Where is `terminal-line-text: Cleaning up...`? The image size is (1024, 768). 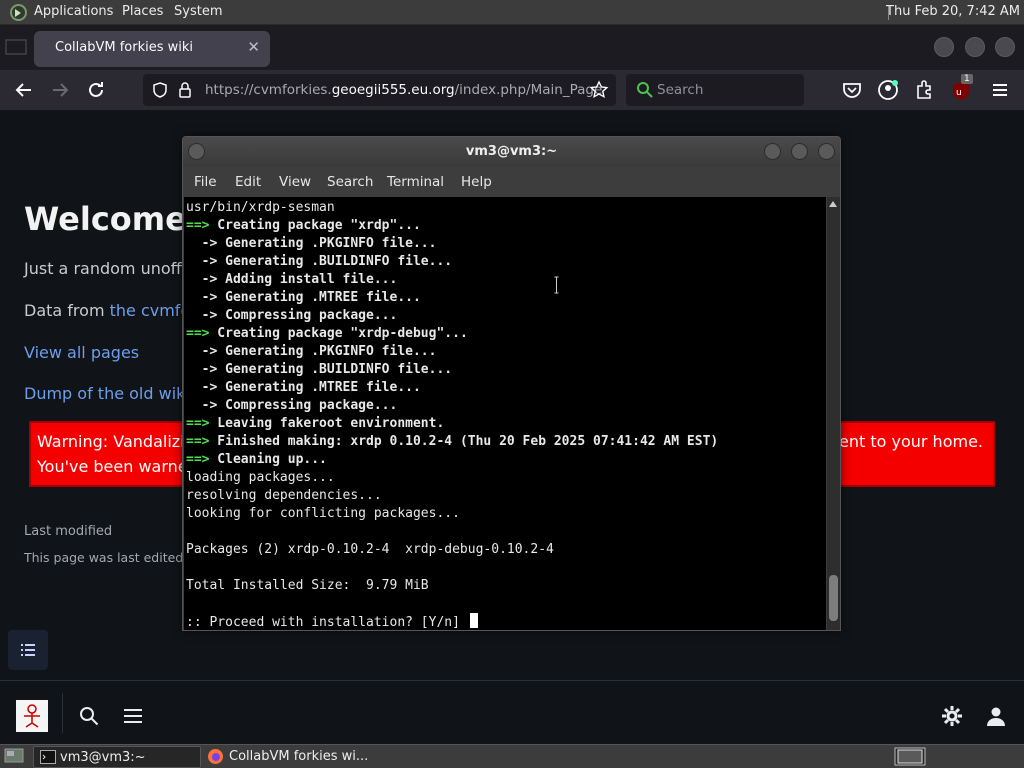 terminal-line-text: Cleaning up... is located at coordinates (268, 459).